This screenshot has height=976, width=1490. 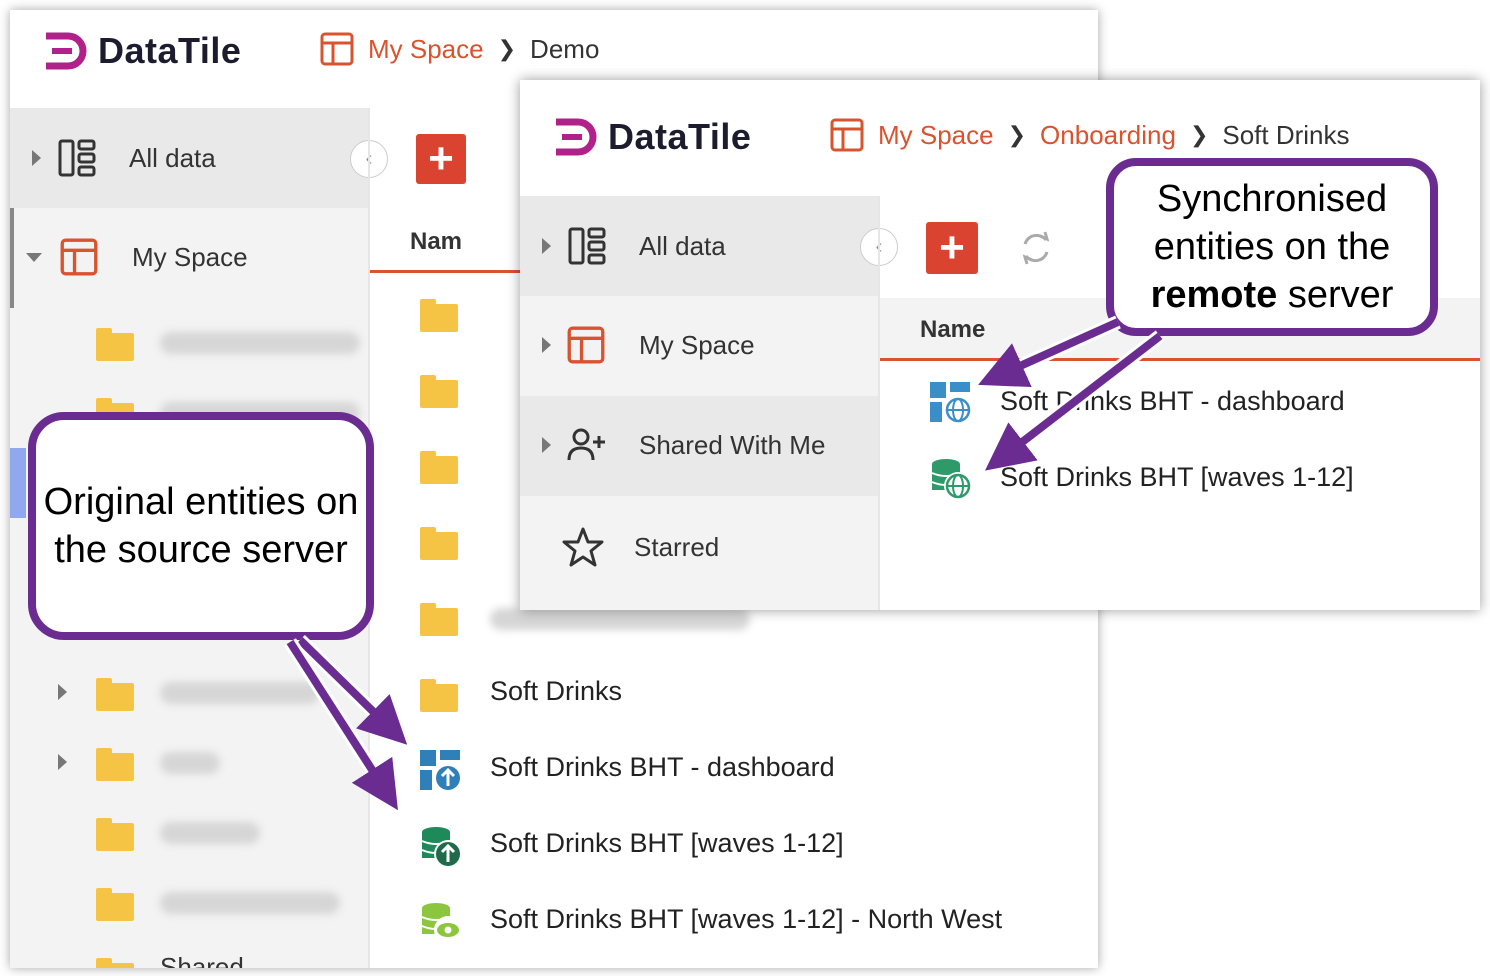 What do you see at coordinates (441, 771) in the screenshot?
I see `dashboard-upload-icon` at bounding box center [441, 771].